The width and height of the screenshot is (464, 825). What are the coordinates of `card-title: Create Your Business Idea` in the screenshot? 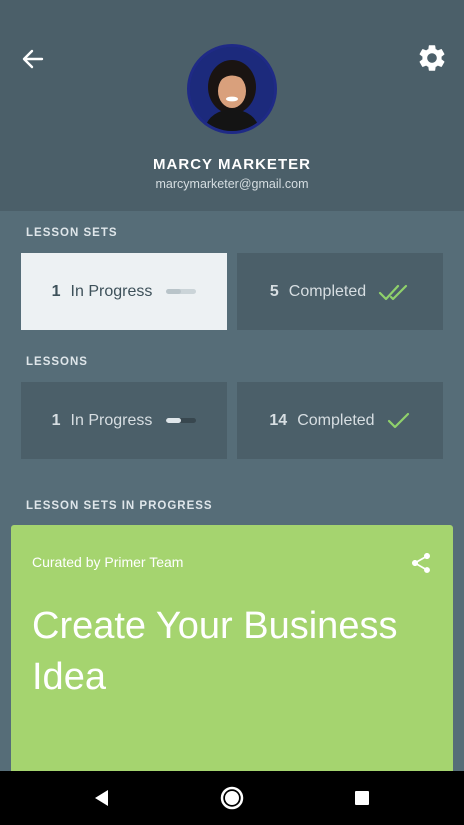 It's located at (215, 651).